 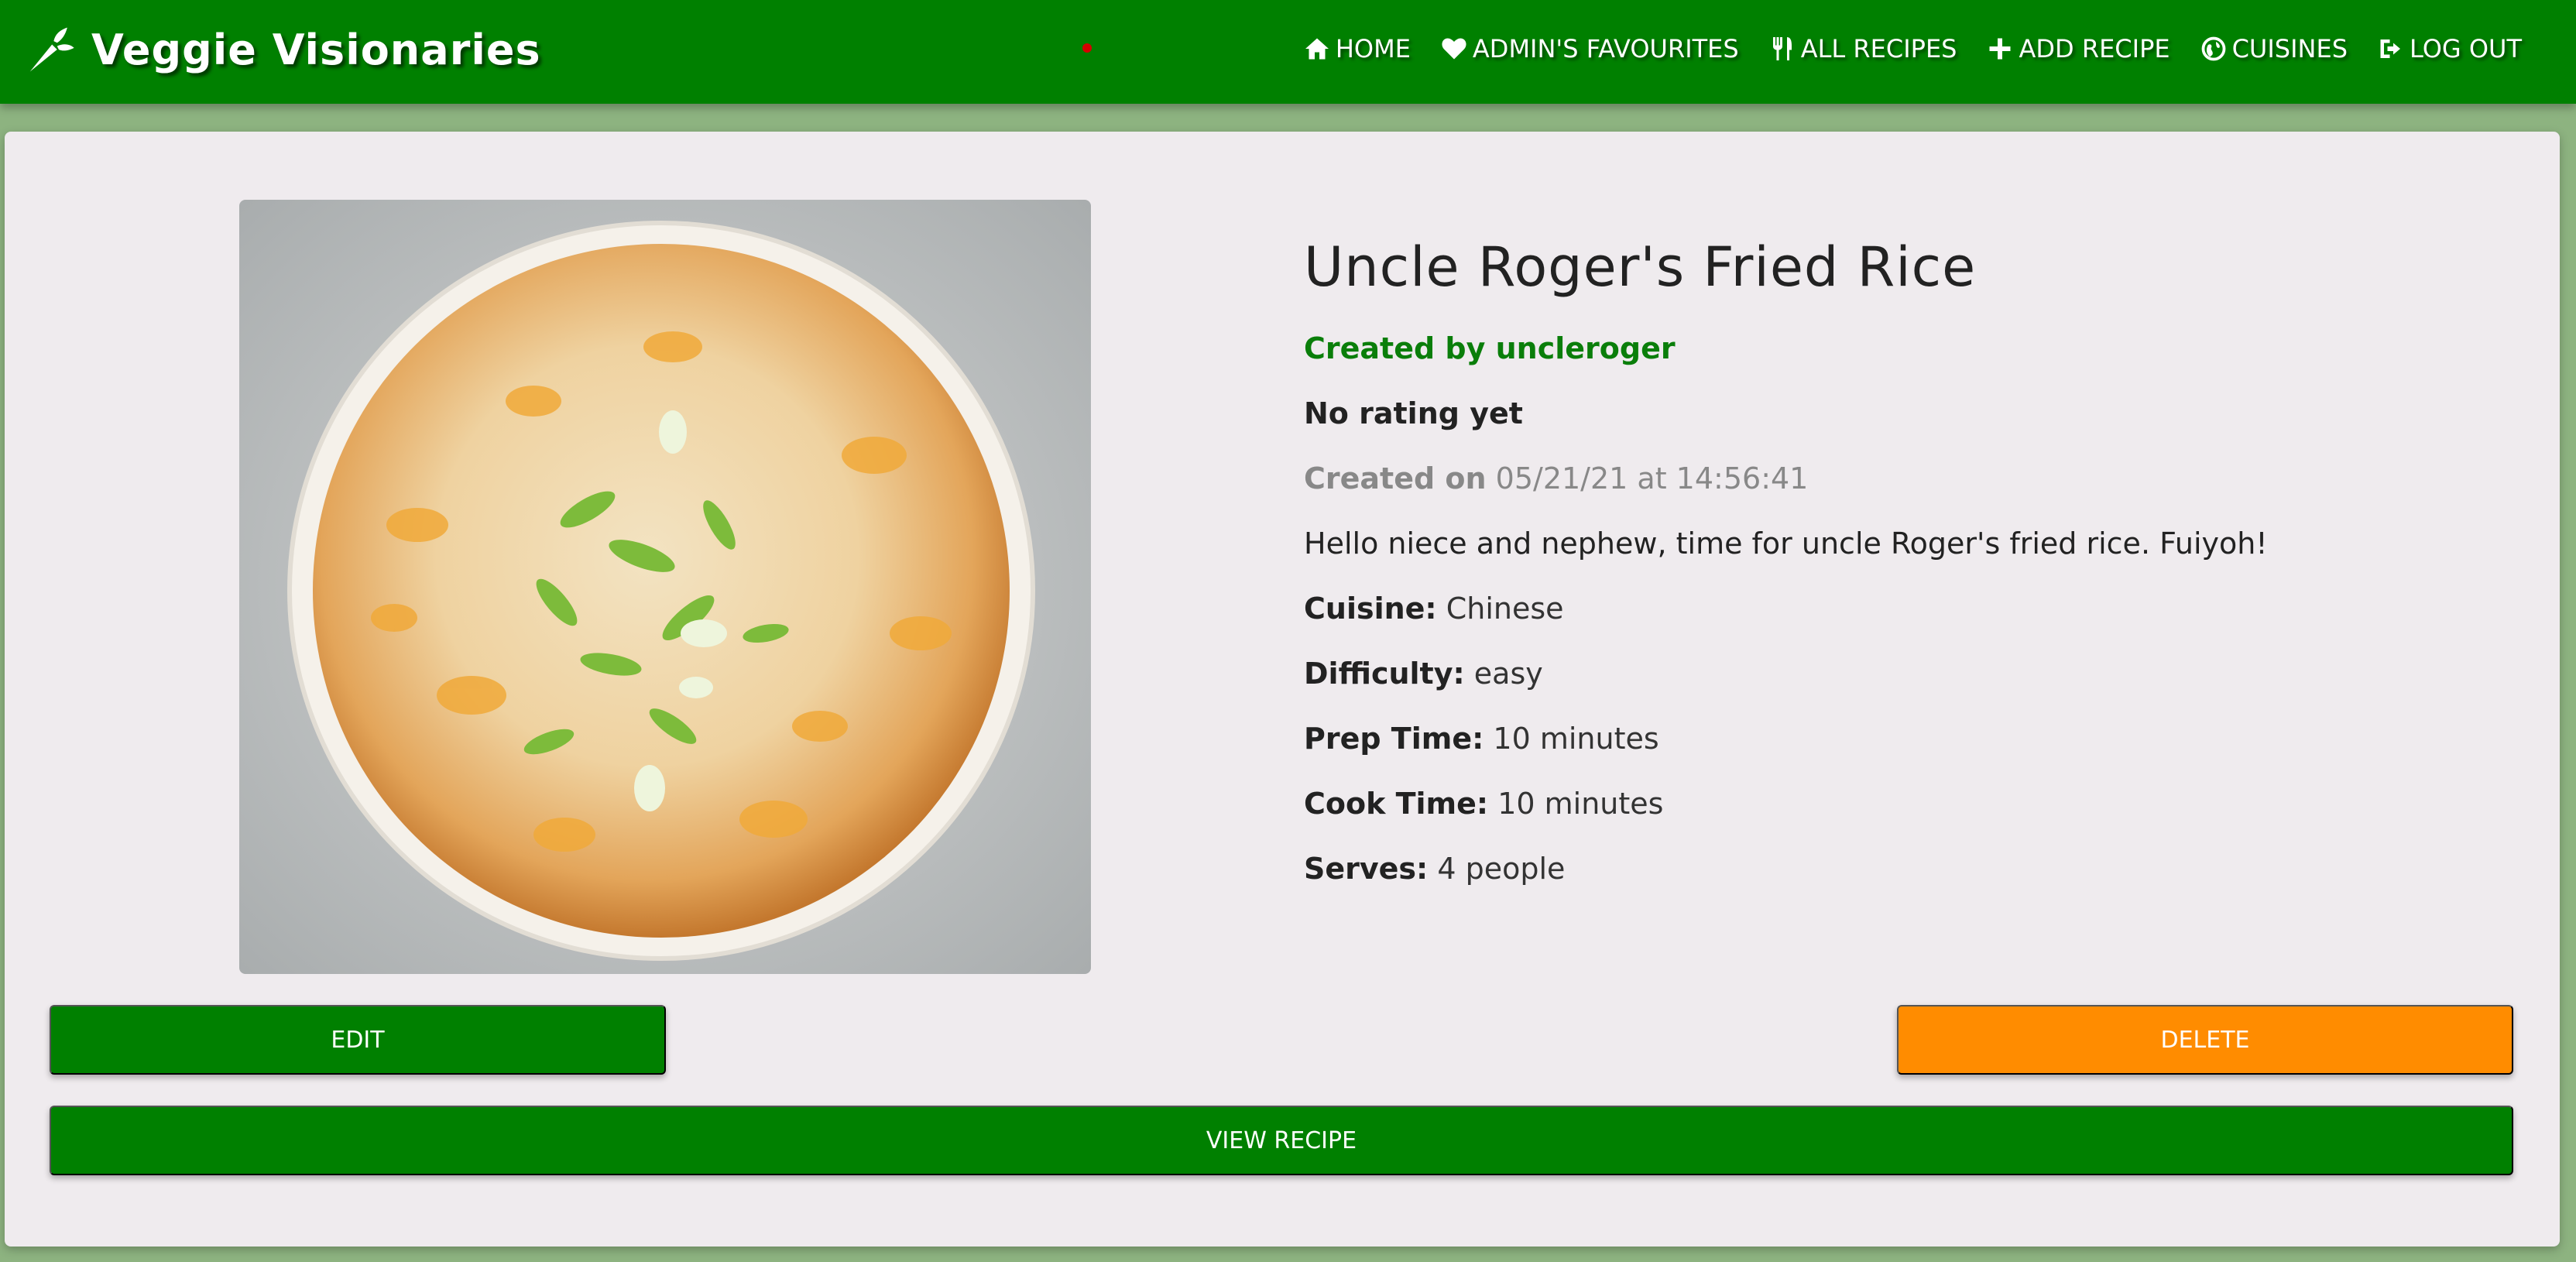 I want to click on nav-log-out: LOG OUT, so click(x=2449, y=48).